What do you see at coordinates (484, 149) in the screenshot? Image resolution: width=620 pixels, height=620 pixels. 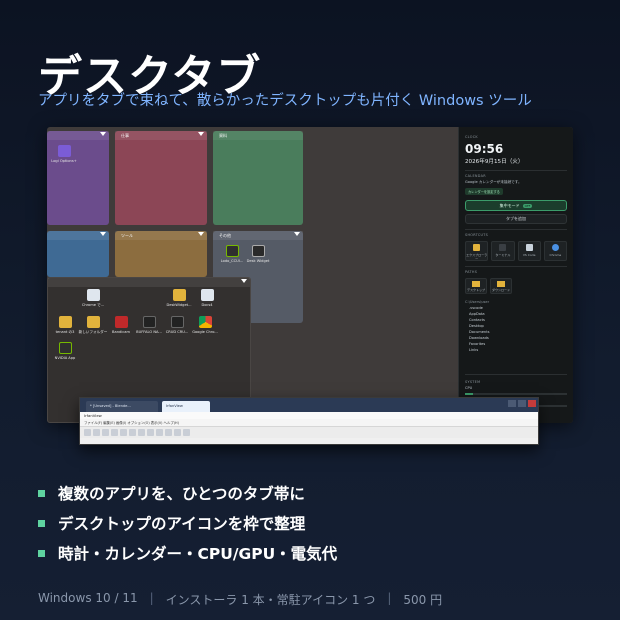 I see `clock-time: 09:56` at bounding box center [484, 149].